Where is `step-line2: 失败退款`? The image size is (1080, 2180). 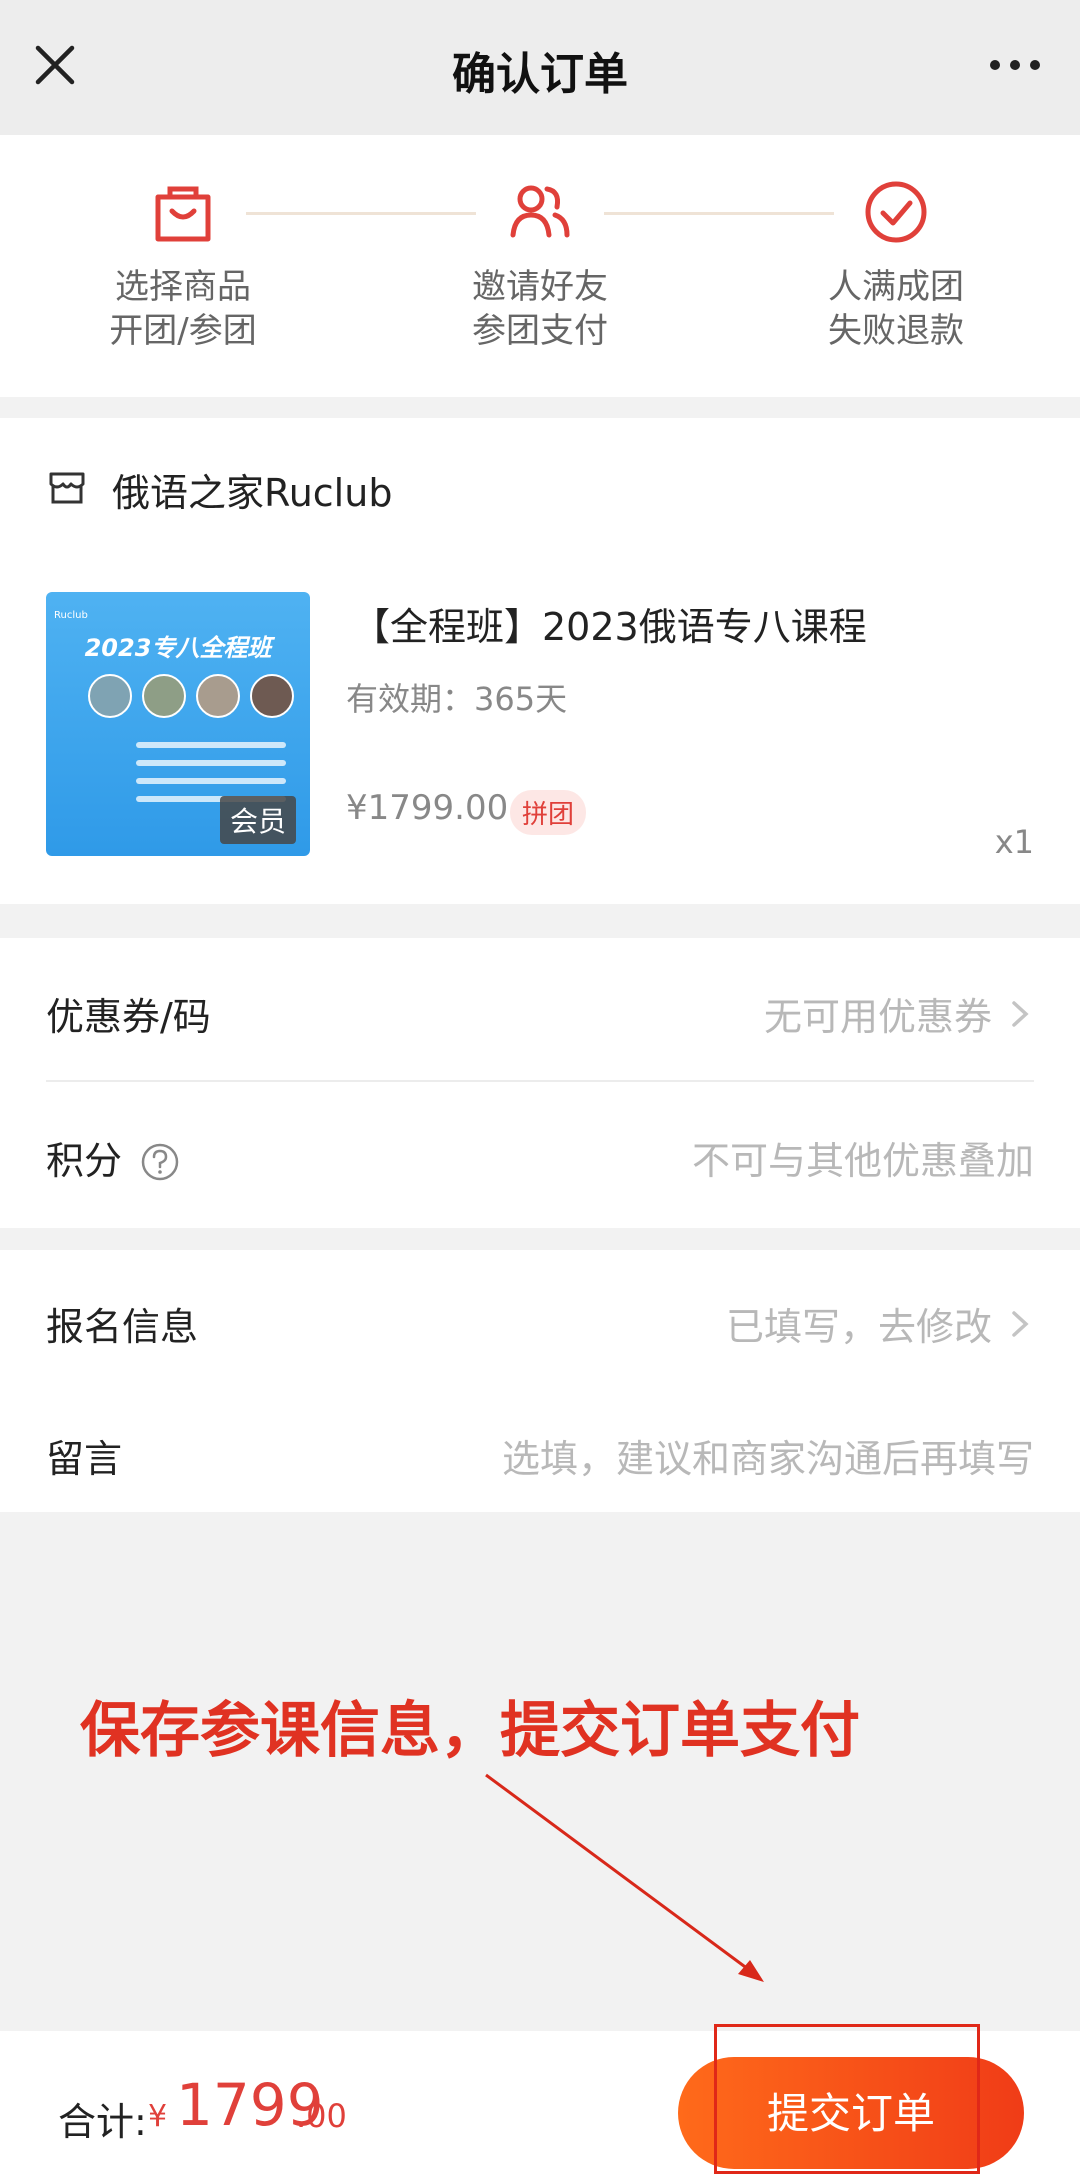
step-line2: 失败退款 is located at coordinates (896, 331).